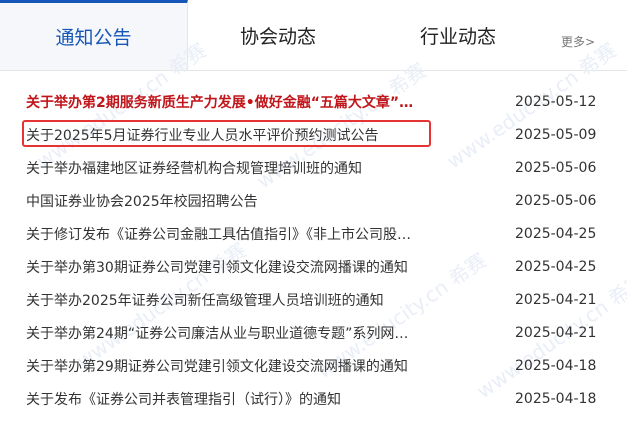 This screenshot has width=627, height=437. What do you see at coordinates (226, 133) in the screenshot?
I see `highlight-box` at bounding box center [226, 133].